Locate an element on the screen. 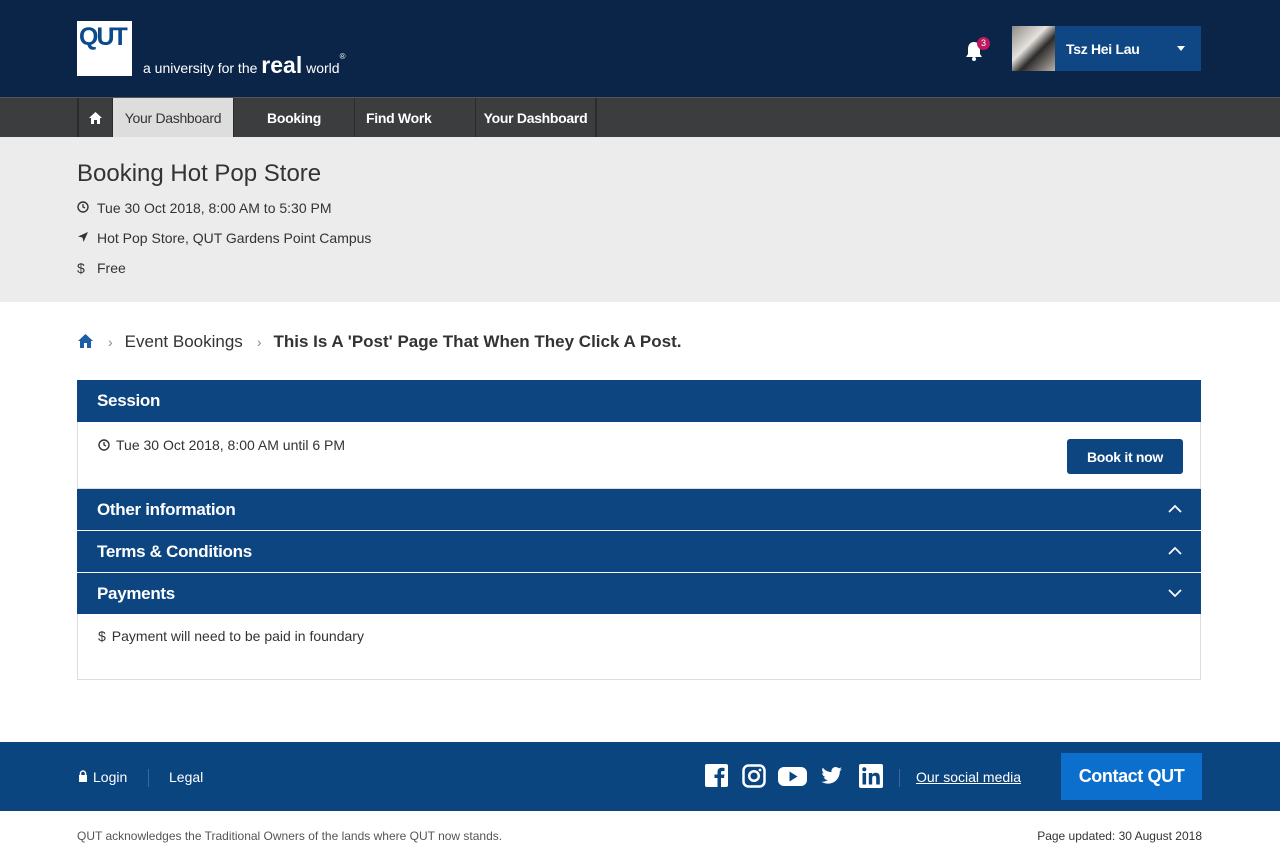 The height and width of the screenshot is (861, 1280). facebook-icon is located at coordinates (716, 776).